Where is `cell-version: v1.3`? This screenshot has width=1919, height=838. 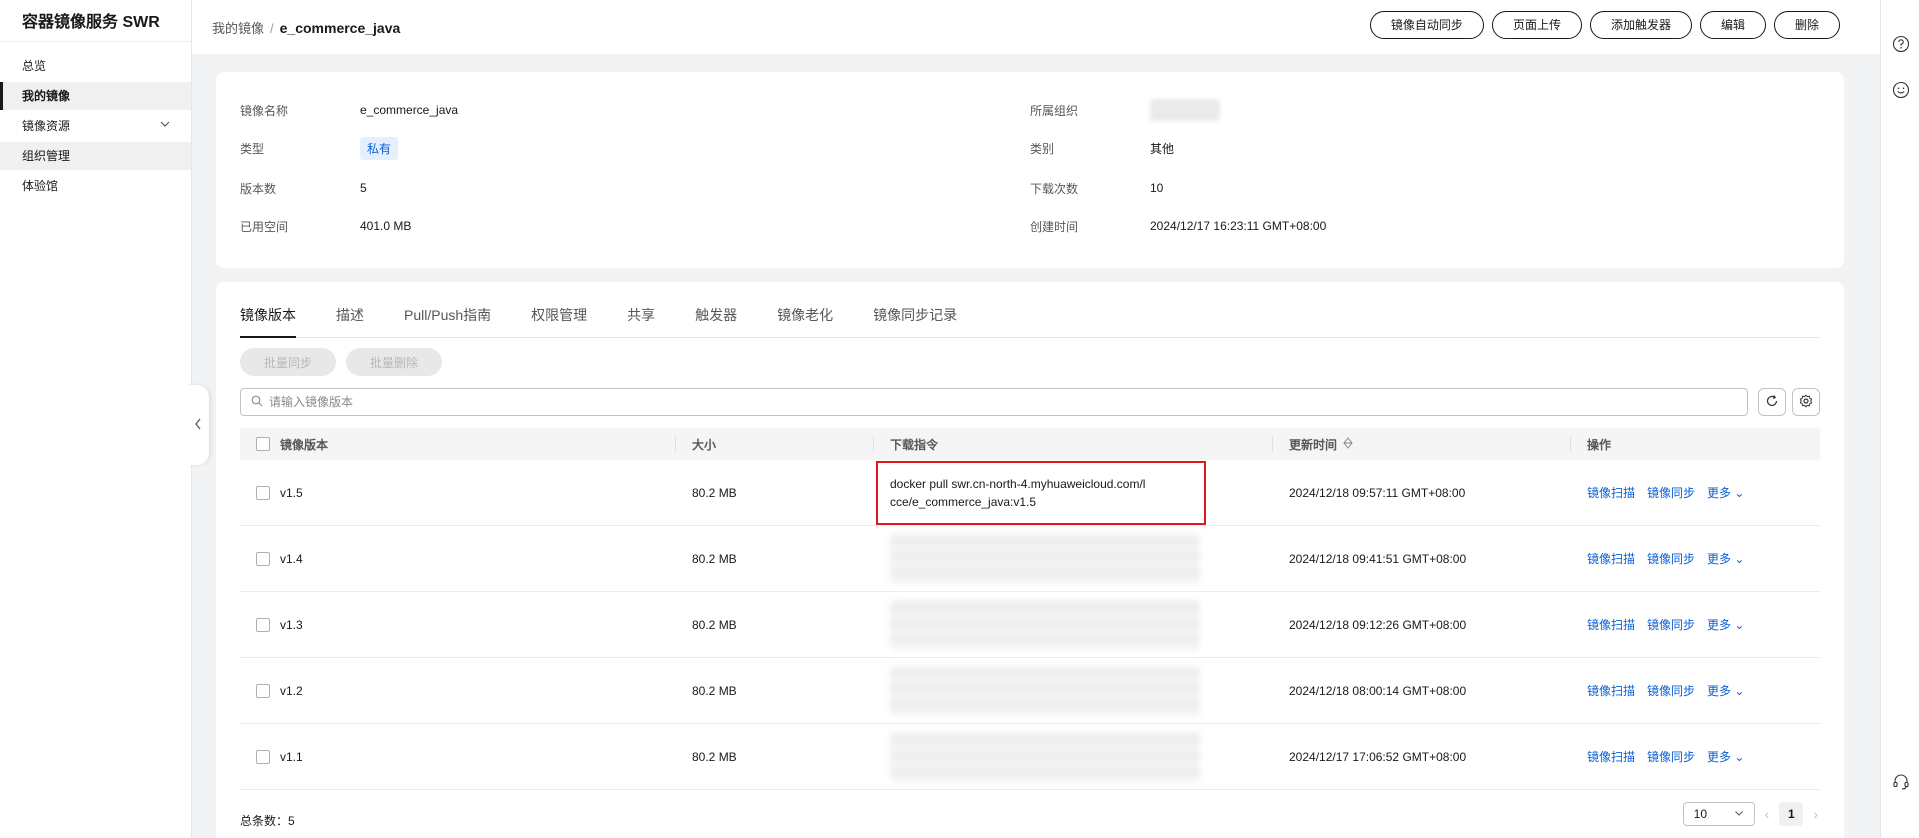 cell-version: v1.3 is located at coordinates (458, 624).